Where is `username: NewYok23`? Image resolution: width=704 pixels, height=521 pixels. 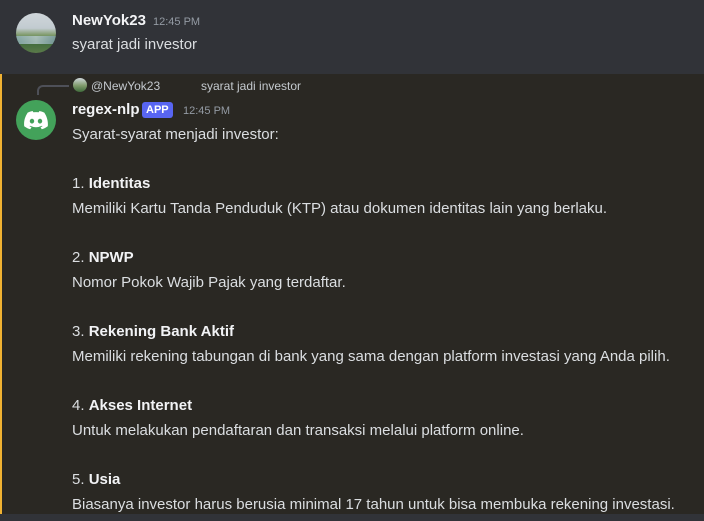
username: NewYok23 is located at coordinates (109, 20).